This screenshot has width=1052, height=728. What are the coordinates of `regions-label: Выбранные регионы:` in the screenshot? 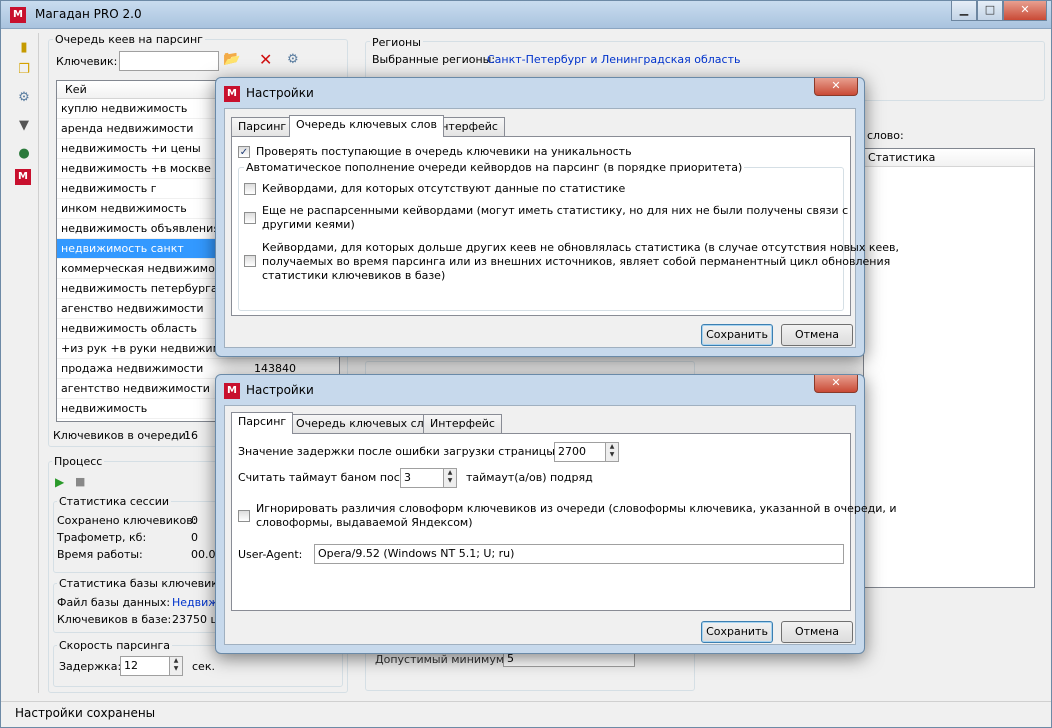 It's located at (434, 59).